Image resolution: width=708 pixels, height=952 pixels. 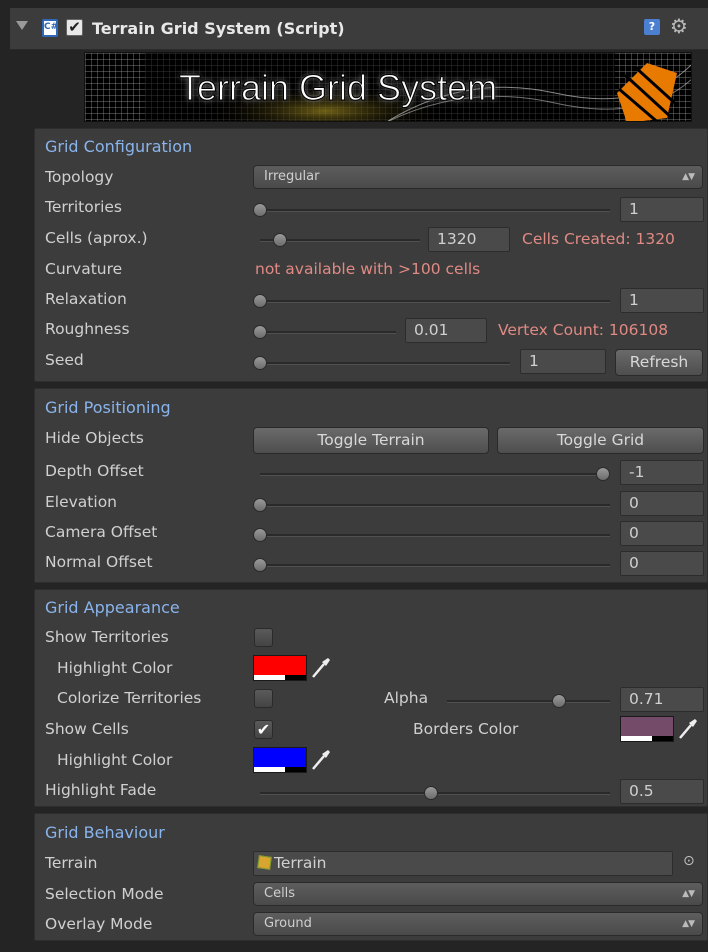 I want to click on highlight-fade-slider-thumb, so click(x=431, y=793).